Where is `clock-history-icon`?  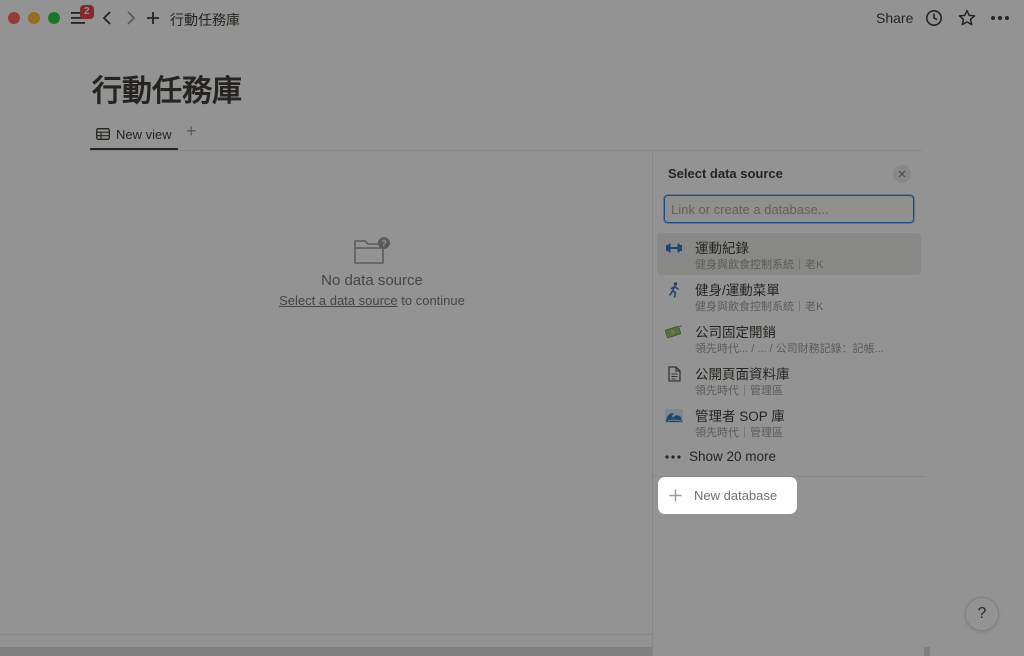
clock-history-icon is located at coordinates (934, 18).